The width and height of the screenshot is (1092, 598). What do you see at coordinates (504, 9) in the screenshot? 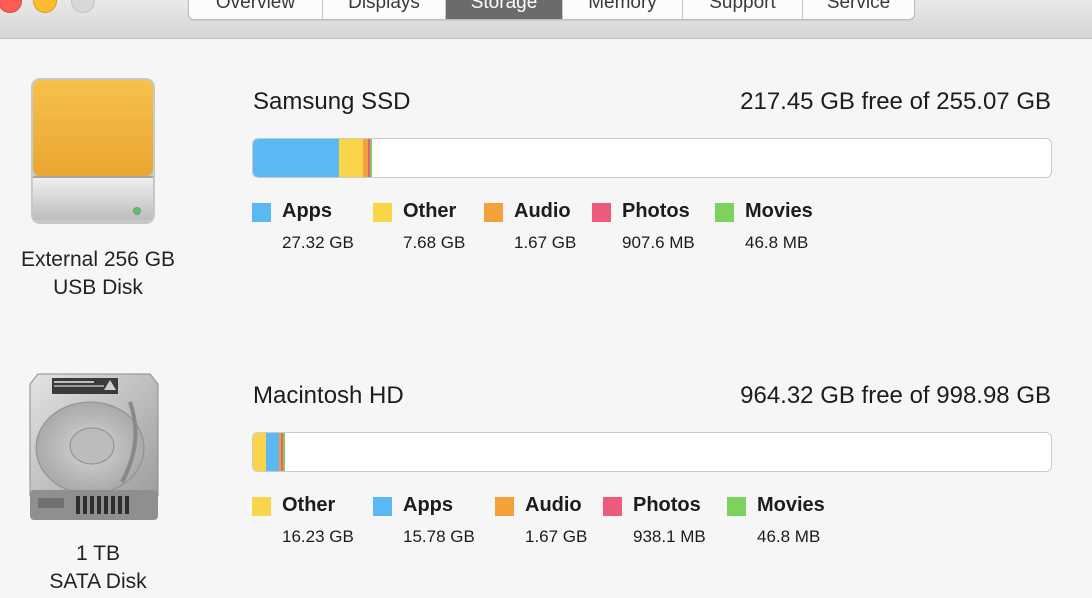
I see `tab-storage: Storage` at bounding box center [504, 9].